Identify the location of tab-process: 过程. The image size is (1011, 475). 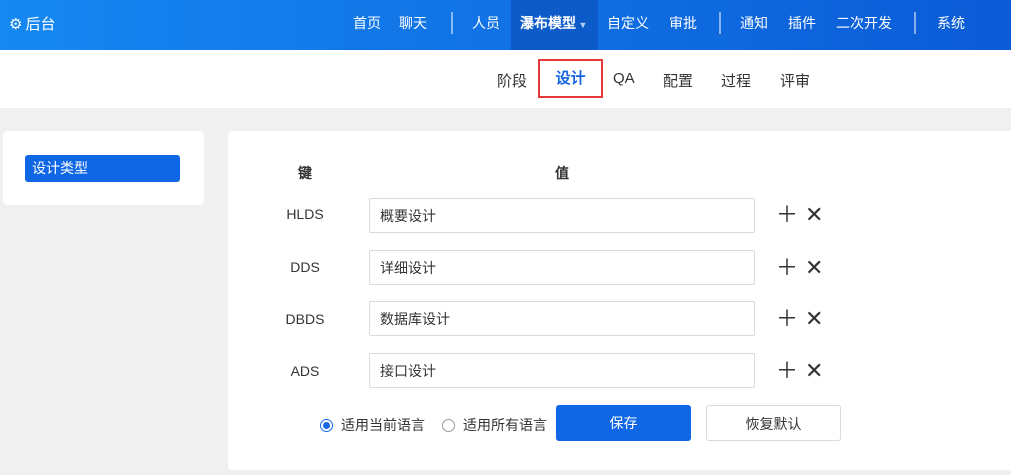
(736, 80).